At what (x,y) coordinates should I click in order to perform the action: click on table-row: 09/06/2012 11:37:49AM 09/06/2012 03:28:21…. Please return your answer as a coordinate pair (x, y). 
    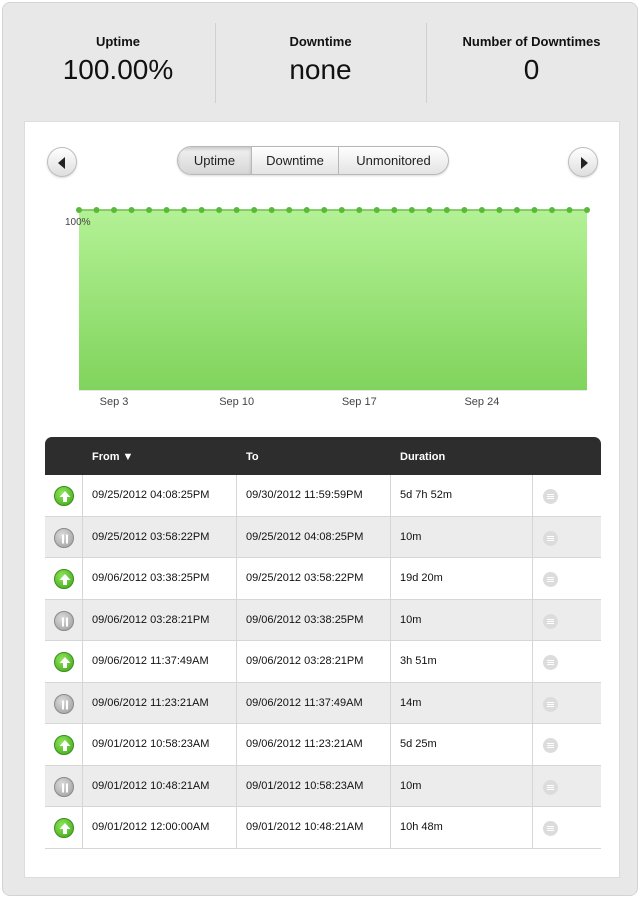
    Looking at the image, I should click on (323, 662).